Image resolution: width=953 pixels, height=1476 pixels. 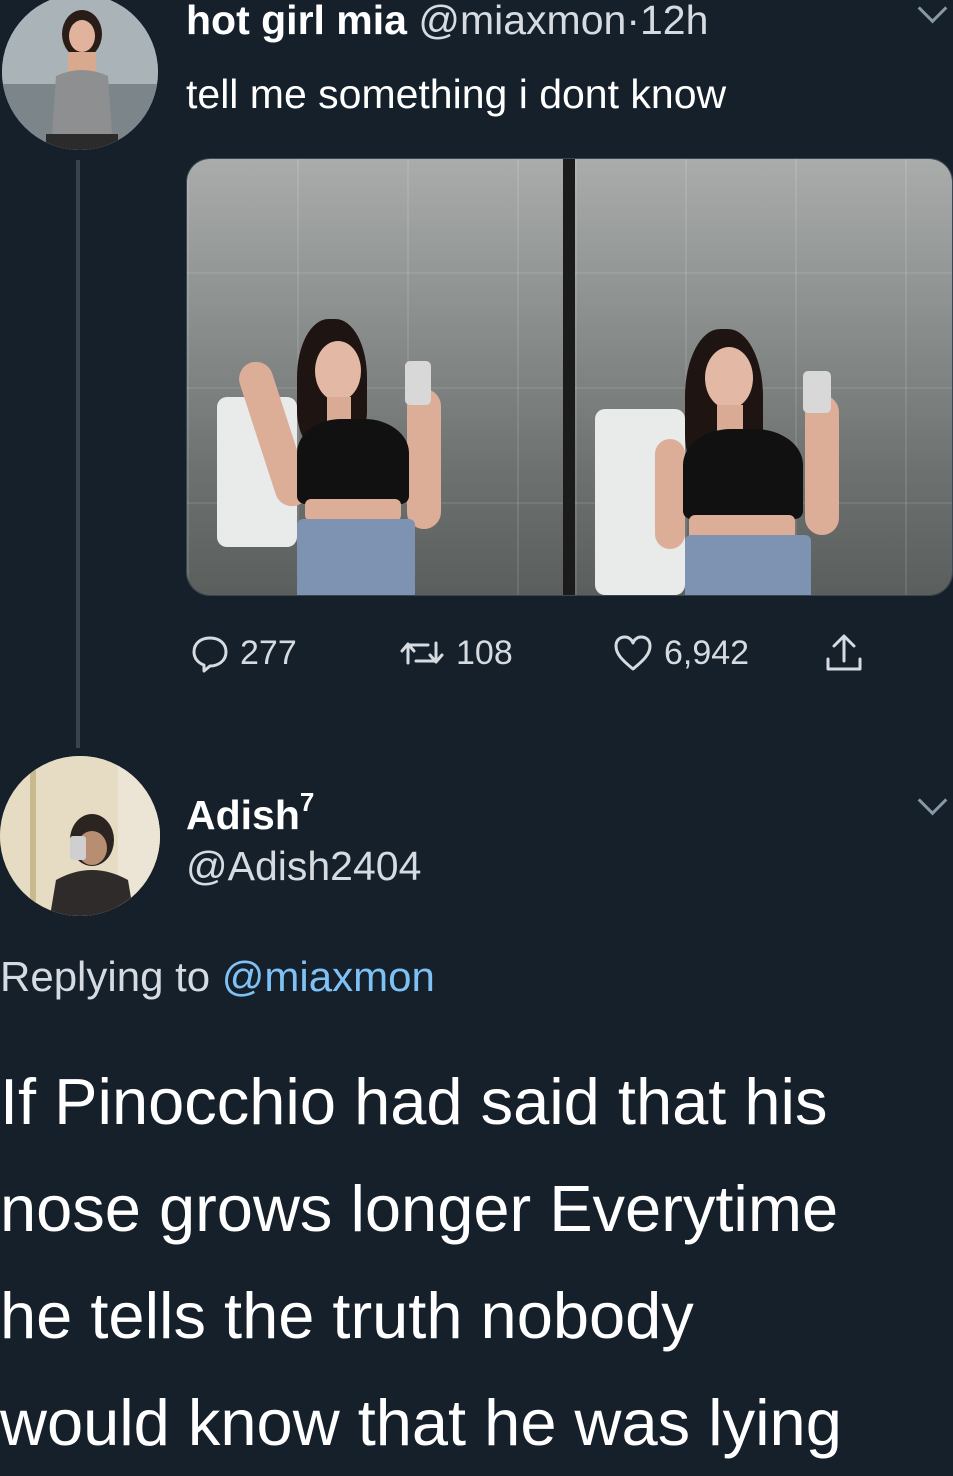 What do you see at coordinates (303, 866) in the screenshot?
I see `reply-handle: @Adish2404` at bounding box center [303, 866].